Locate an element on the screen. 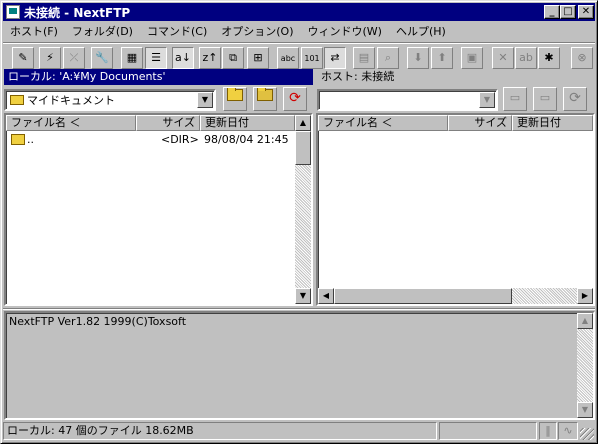 This screenshot has height=444, width=598. auto-mode-icon: ⇄ is located at coordinates (335, 57).